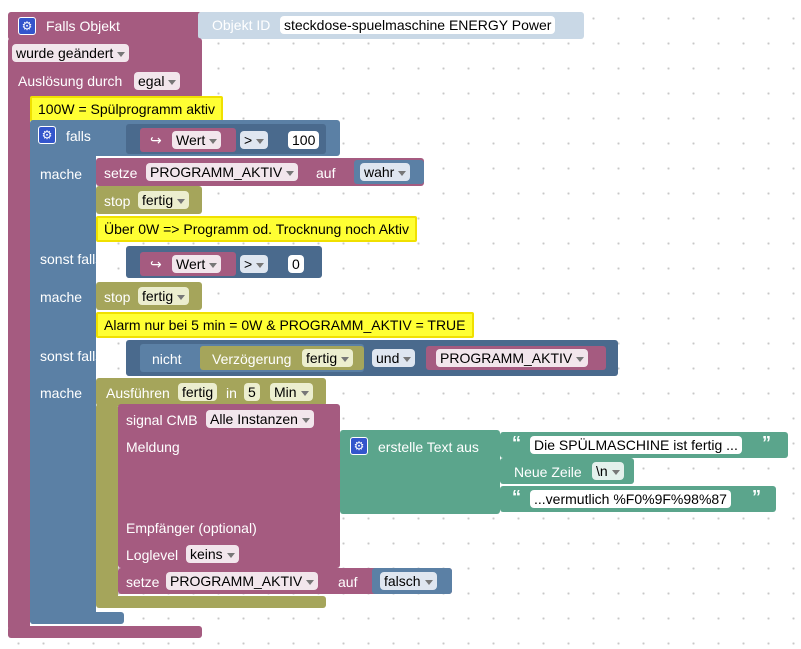 This screenshot has width=801, height=649. I want to click on signal-label: signal CMB, so click(162, 420).